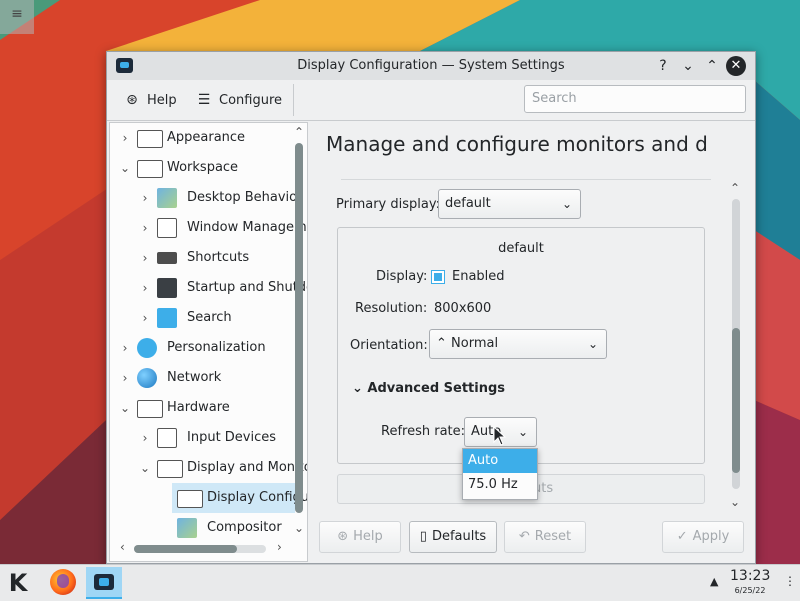 This screenshot has width=800, height=601. Describe the element at coordinates (750, 590) in the screenshot. I see `clock-date: 6/25/22` at that location.